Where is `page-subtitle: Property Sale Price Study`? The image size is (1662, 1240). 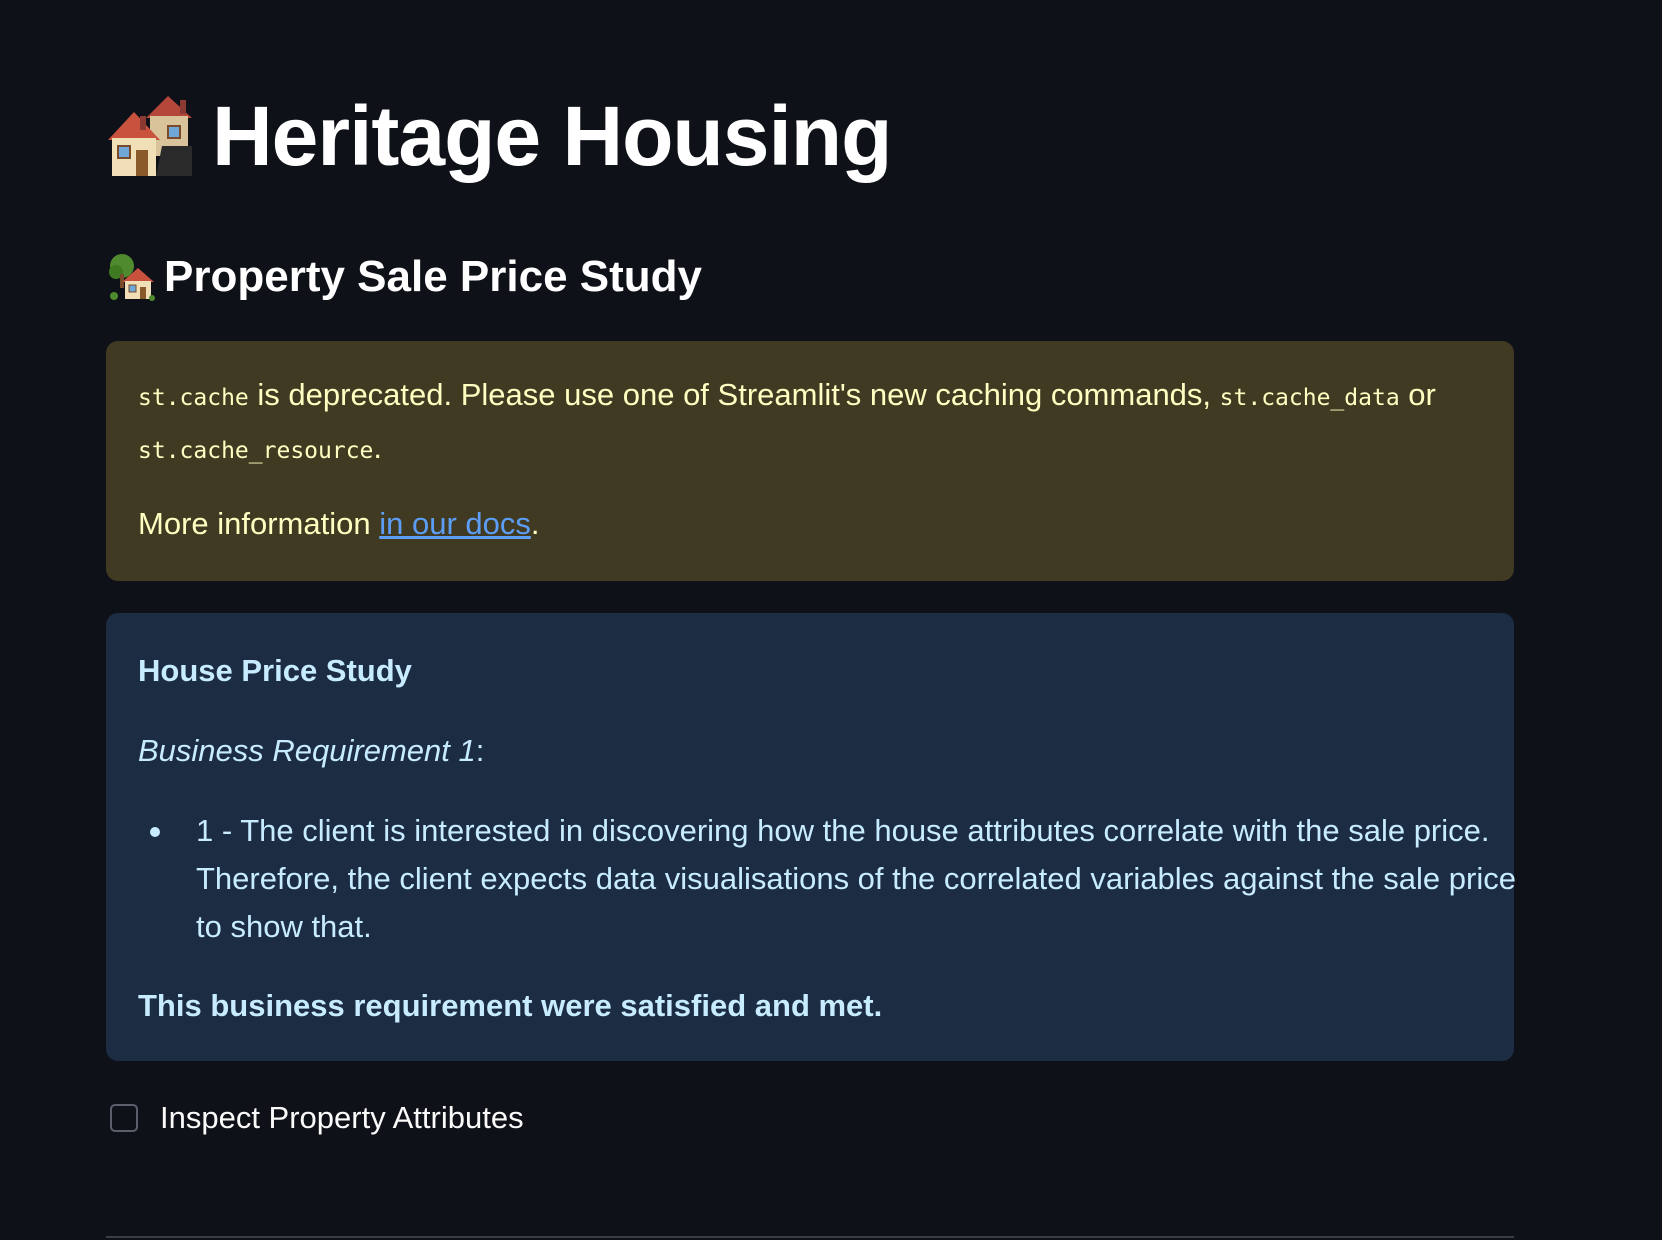
page-subtitle: Property Sale Price Study is located at coordinates (404, 277).